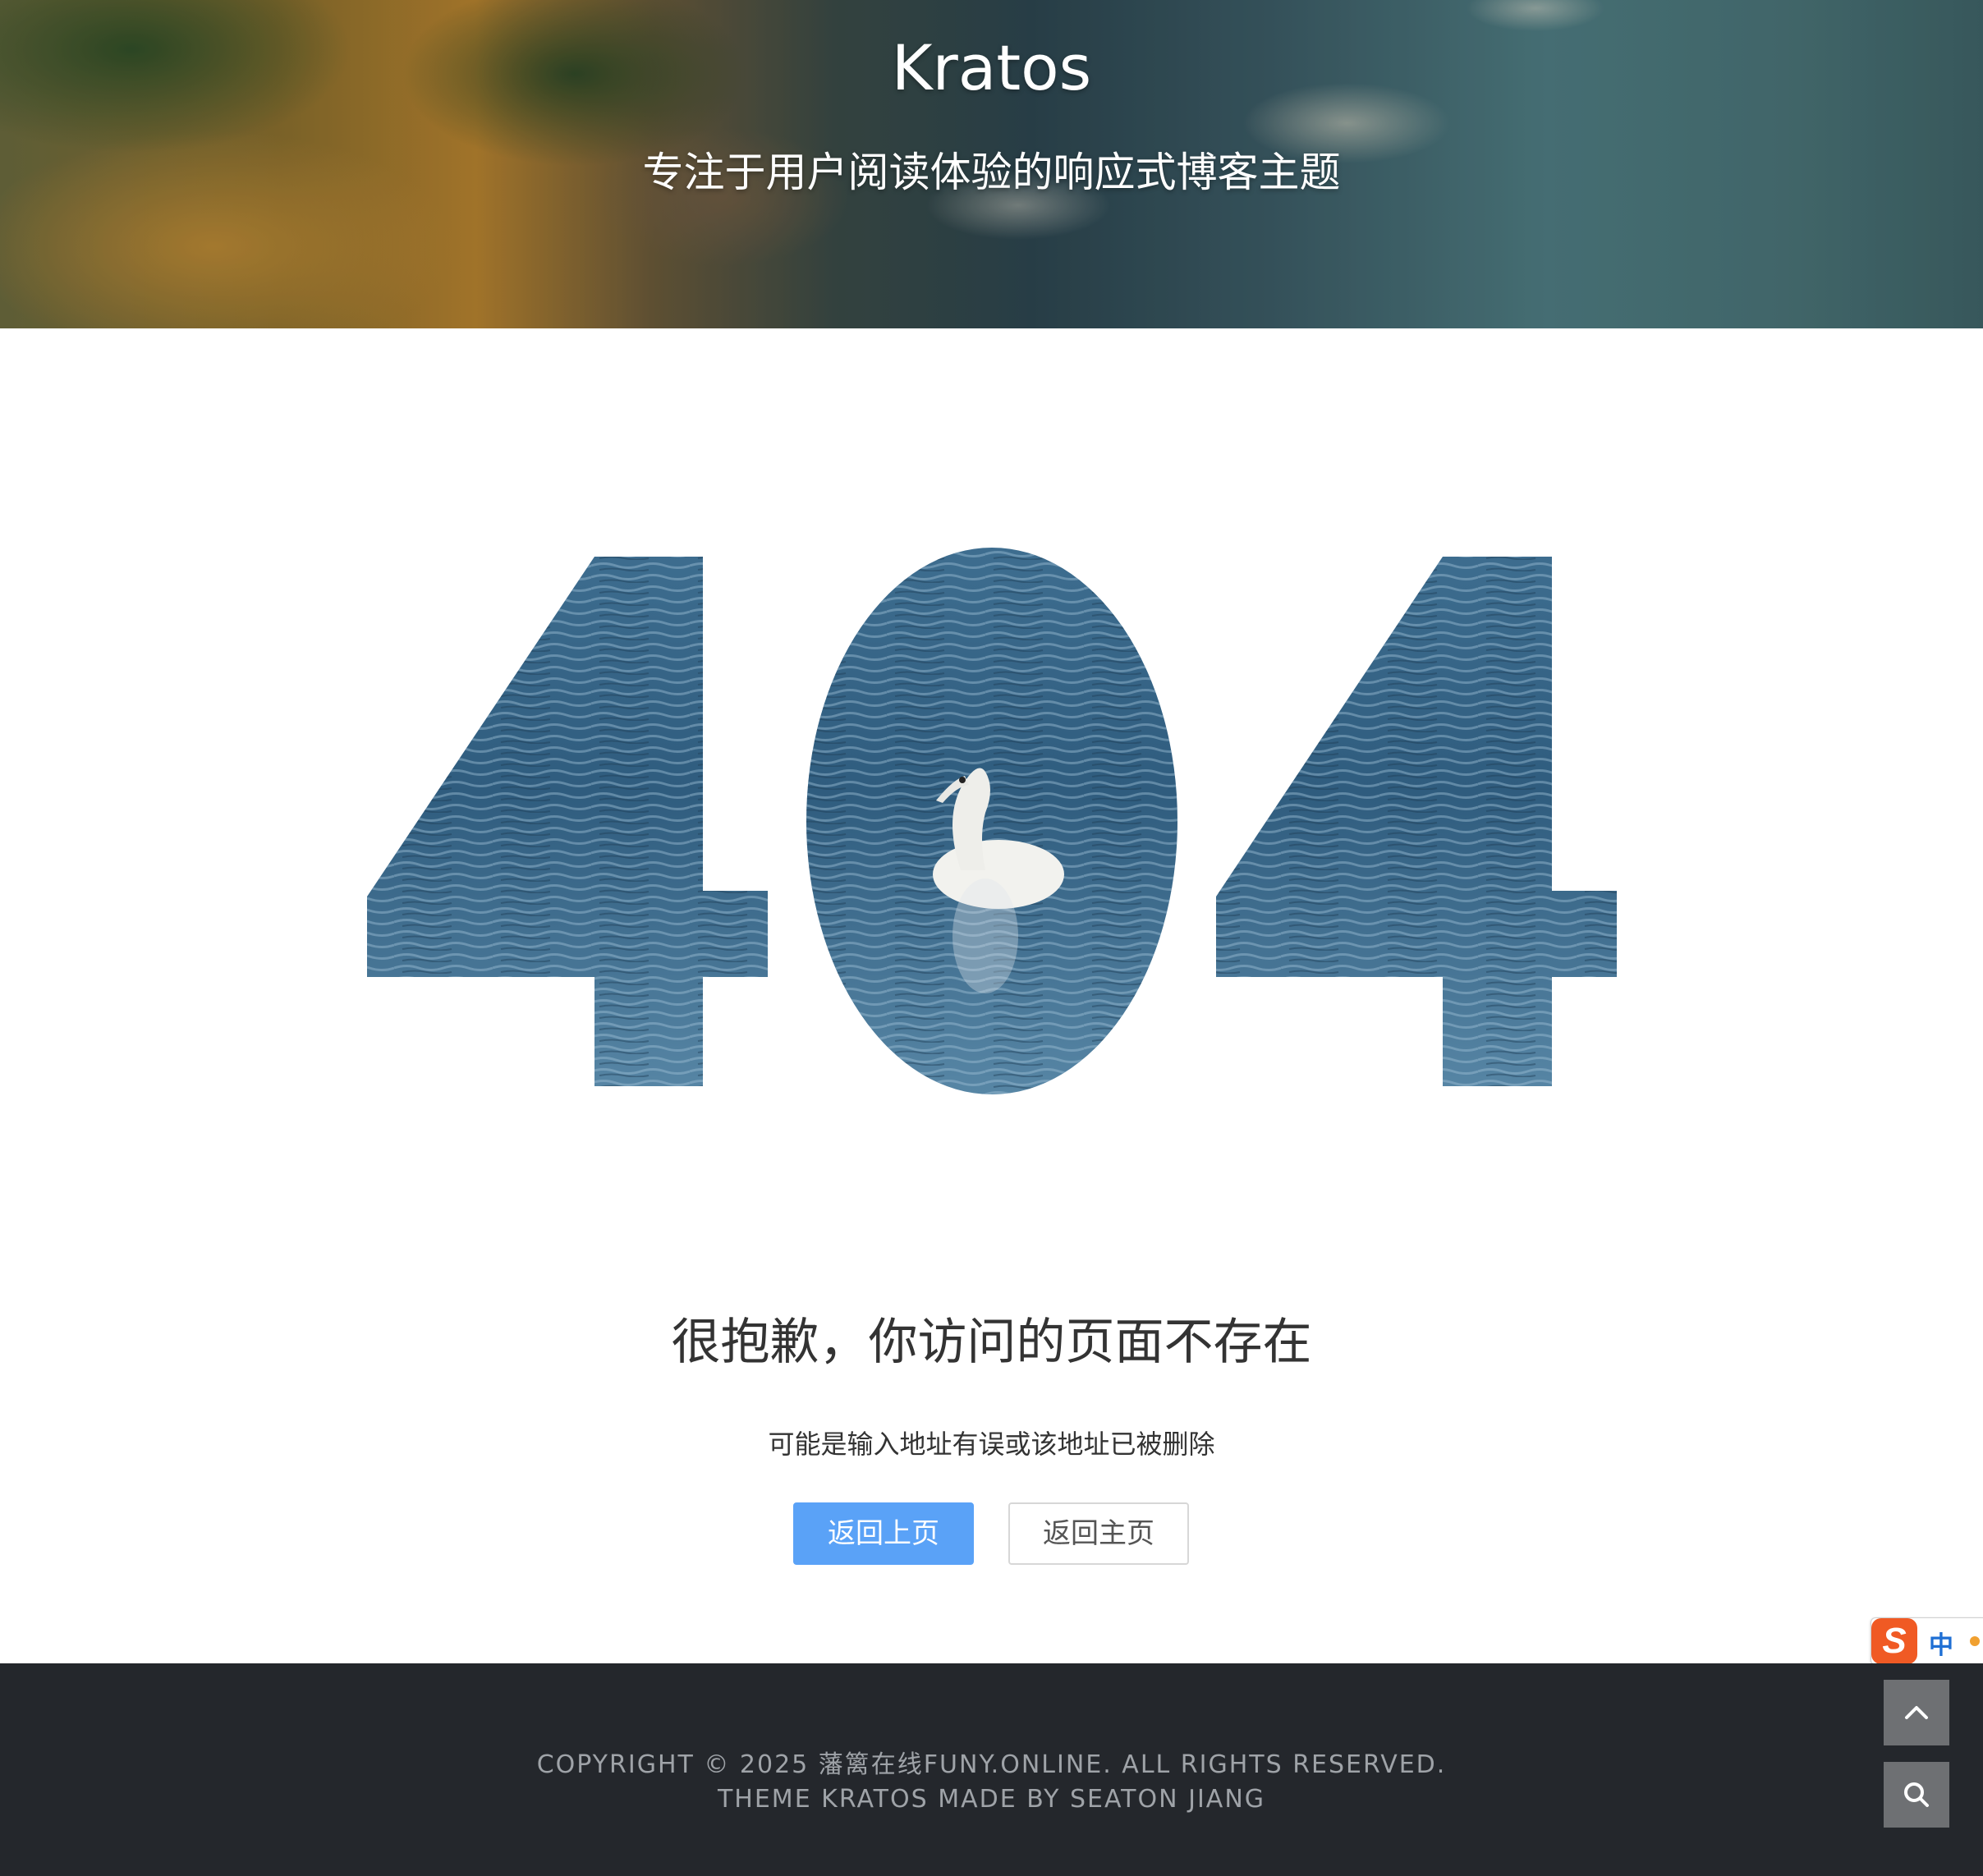 The width and height of the screenshot is (1983, 1876). I want to click on ime-toolbar: S 中, so click(1927, 1641).